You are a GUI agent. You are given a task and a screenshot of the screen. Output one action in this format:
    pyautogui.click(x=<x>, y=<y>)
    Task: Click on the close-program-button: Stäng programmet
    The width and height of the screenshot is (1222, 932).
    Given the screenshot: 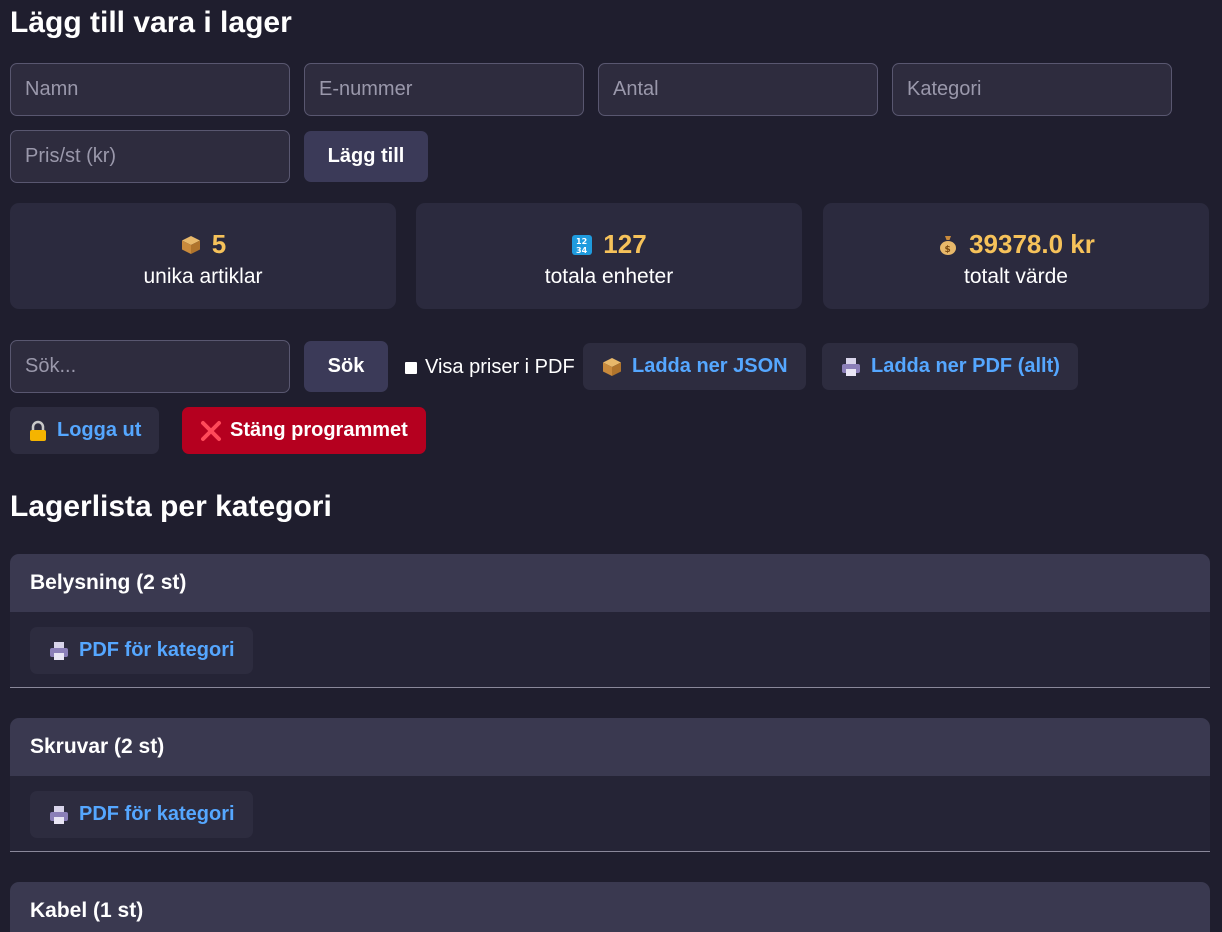 What is the action you would take?
    pyautogui.click(x=304, y=430)
    